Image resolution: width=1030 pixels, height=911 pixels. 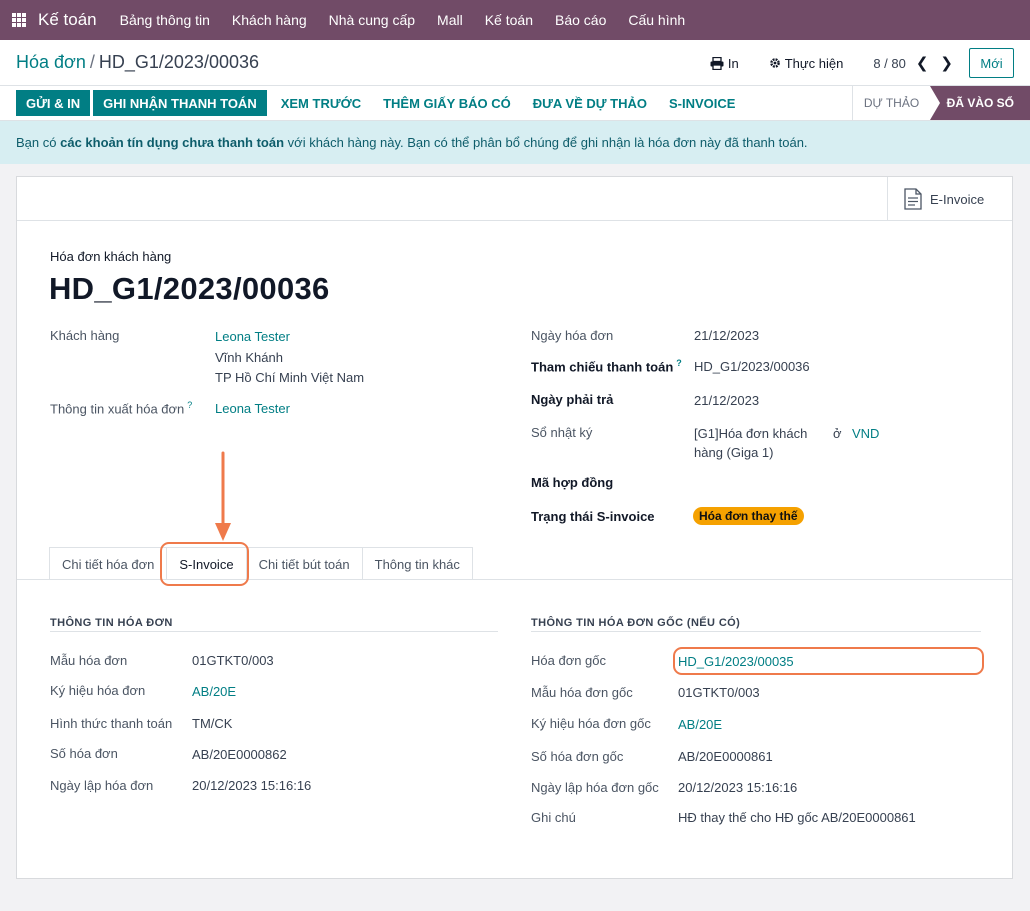 What do you see at coordinates (214, 691) in the screenshot?
I see `invoice-series-link: AB/20E` at bounding box center [214, 691].